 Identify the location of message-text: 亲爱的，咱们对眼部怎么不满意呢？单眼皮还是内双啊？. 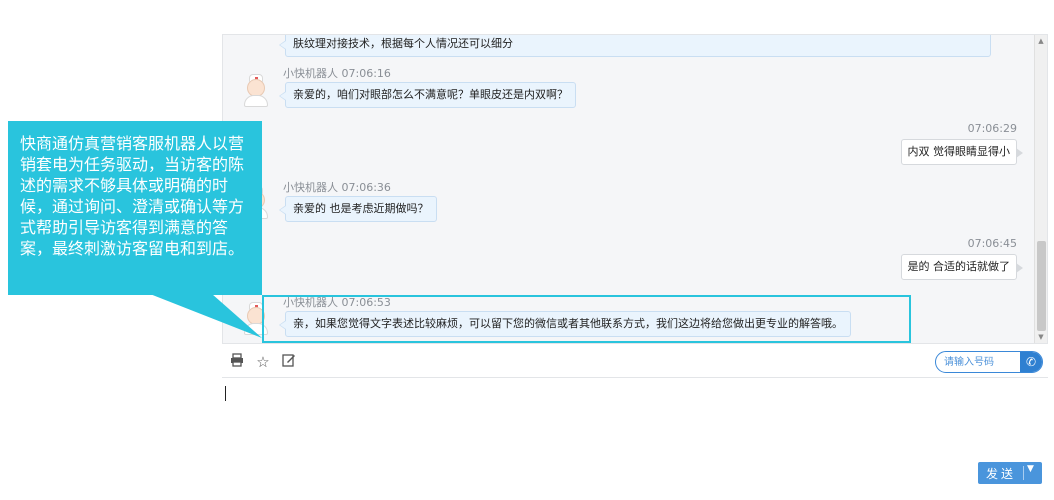
(430, 94).